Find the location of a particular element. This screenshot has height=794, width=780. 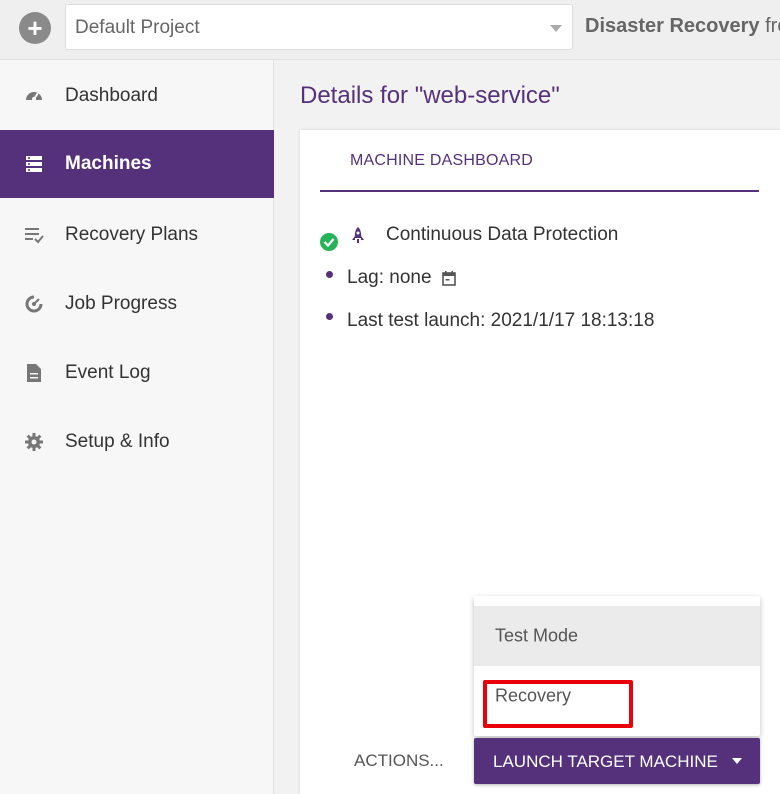

protection-status: Continuous Data Protection is located at coordinates (502, 234).